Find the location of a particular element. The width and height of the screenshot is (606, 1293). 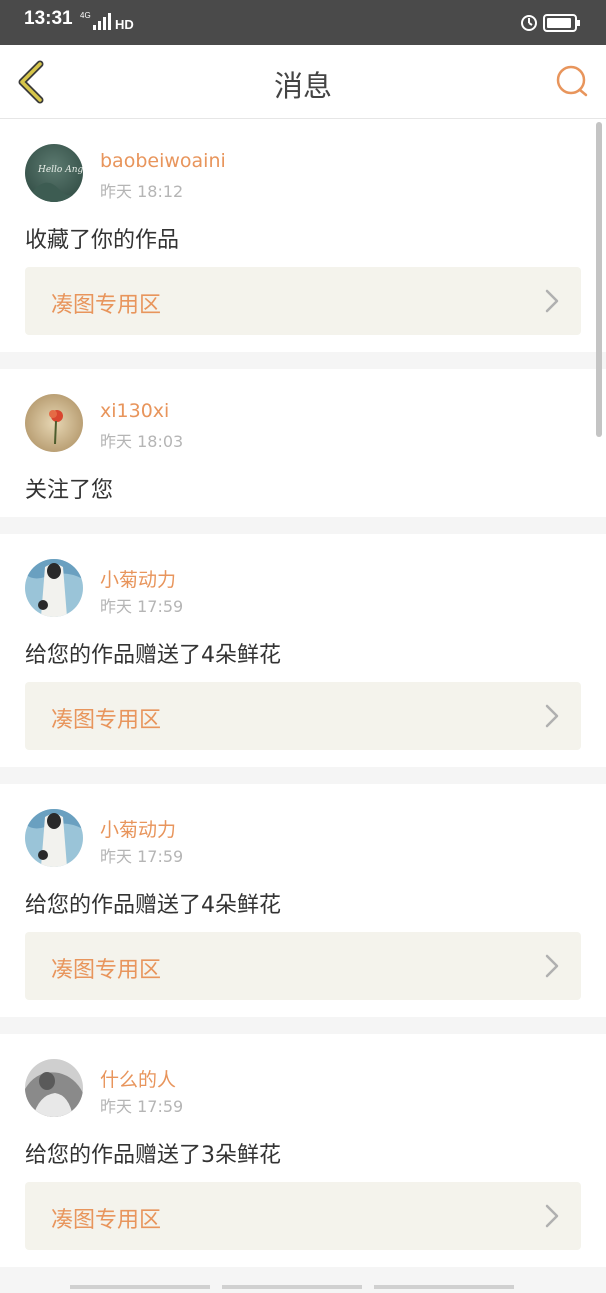

network-type: 4G is located at coordinates (85, 15).